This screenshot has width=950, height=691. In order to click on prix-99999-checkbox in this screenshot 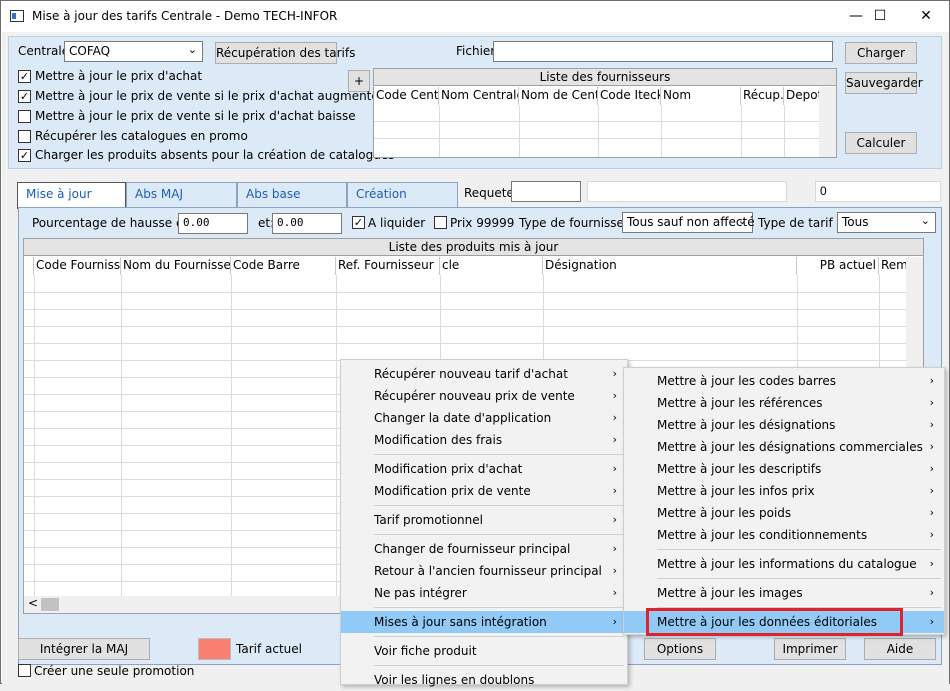, I will do `click(440, 222)`.